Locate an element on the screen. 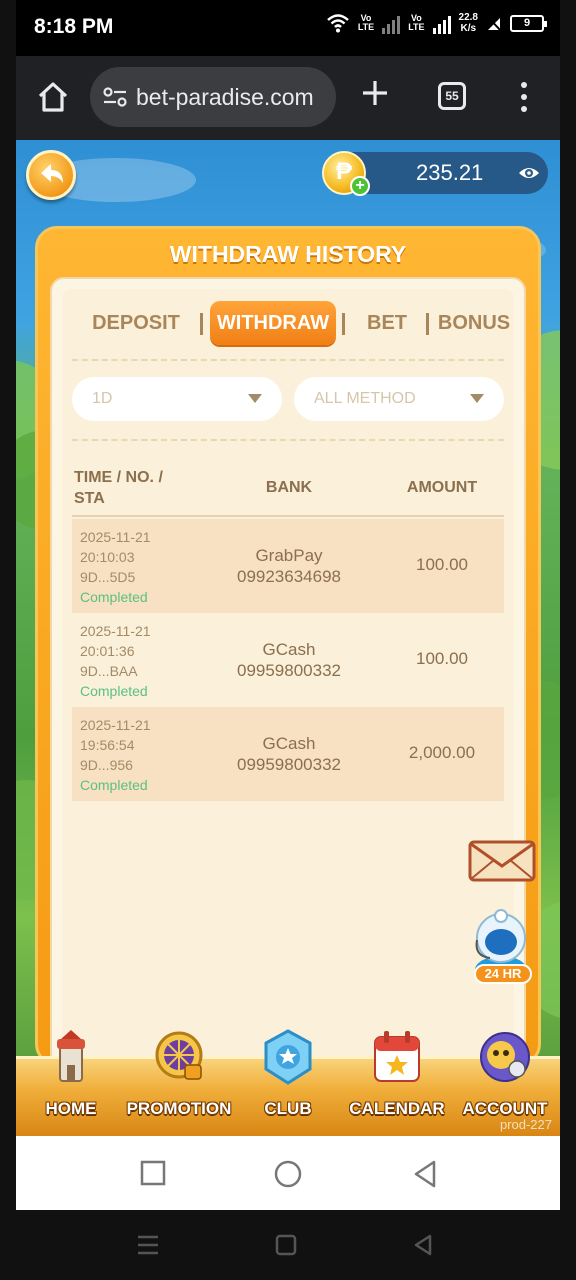  site-settings-icon is located at coordinates (115, 97).